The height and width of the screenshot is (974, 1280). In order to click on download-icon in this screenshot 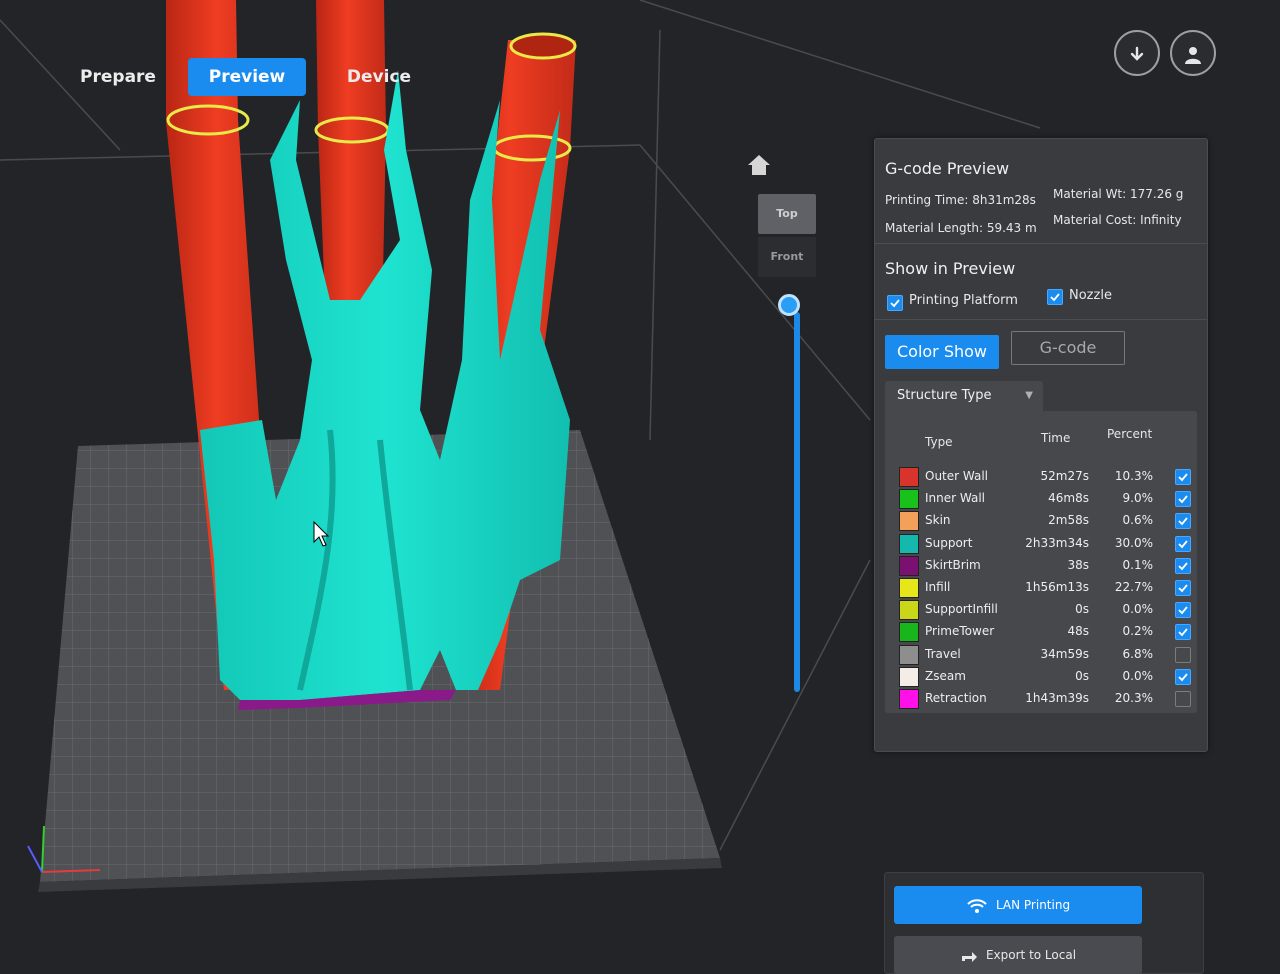, I will do `click(1137, 53)`.